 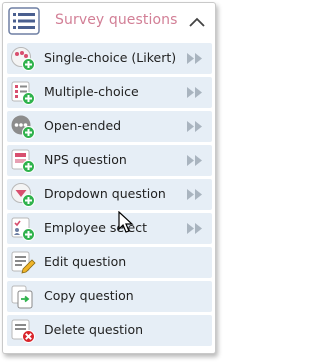 I want to click on menu-item-open-ended: Open-ended, so click(x=109, y=126).